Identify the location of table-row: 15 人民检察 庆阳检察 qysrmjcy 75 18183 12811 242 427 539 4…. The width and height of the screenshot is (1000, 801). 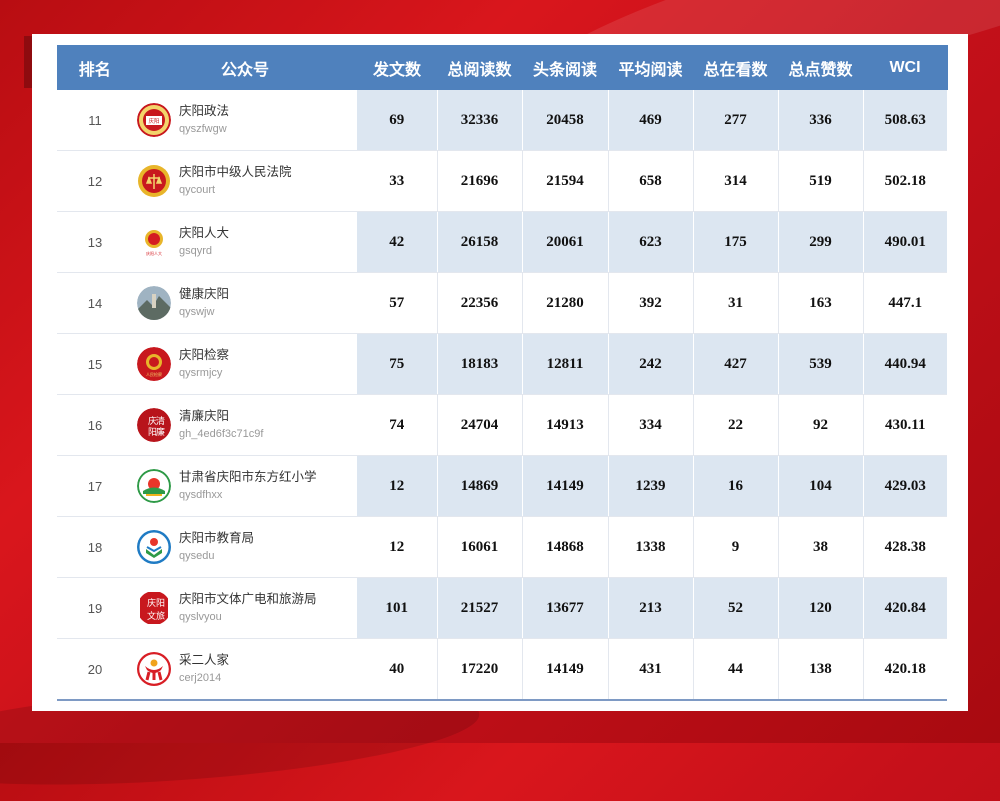
(502, 364).